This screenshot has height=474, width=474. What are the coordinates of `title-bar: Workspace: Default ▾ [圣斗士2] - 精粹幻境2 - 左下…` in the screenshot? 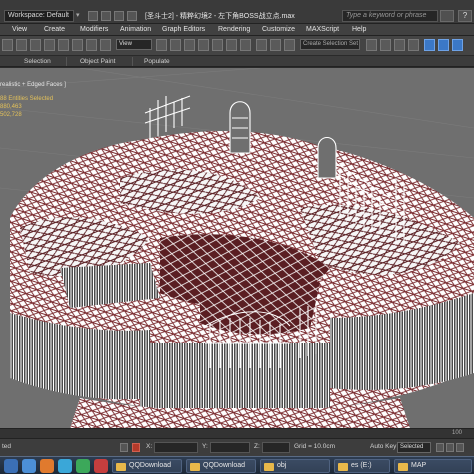 It's located at (237, 12).